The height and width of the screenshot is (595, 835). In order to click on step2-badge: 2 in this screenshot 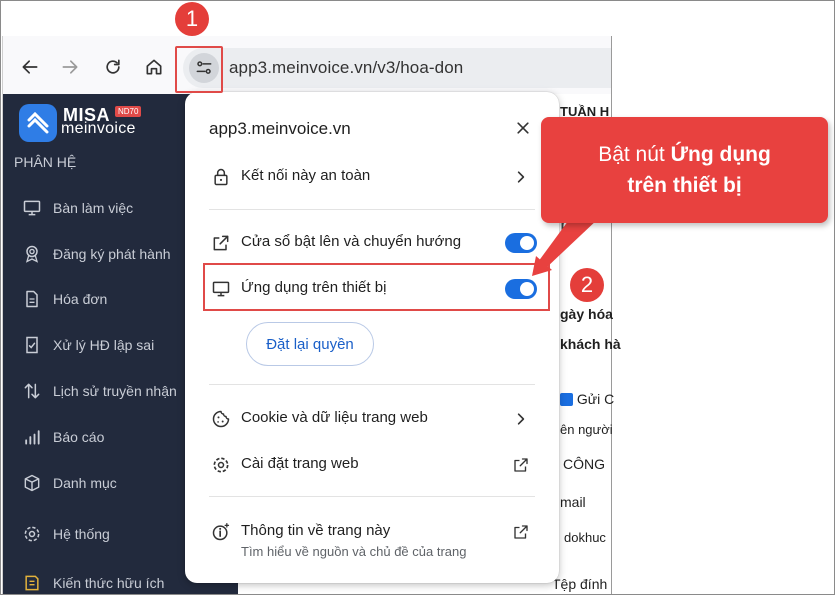, I will do `click(587, 285)`.